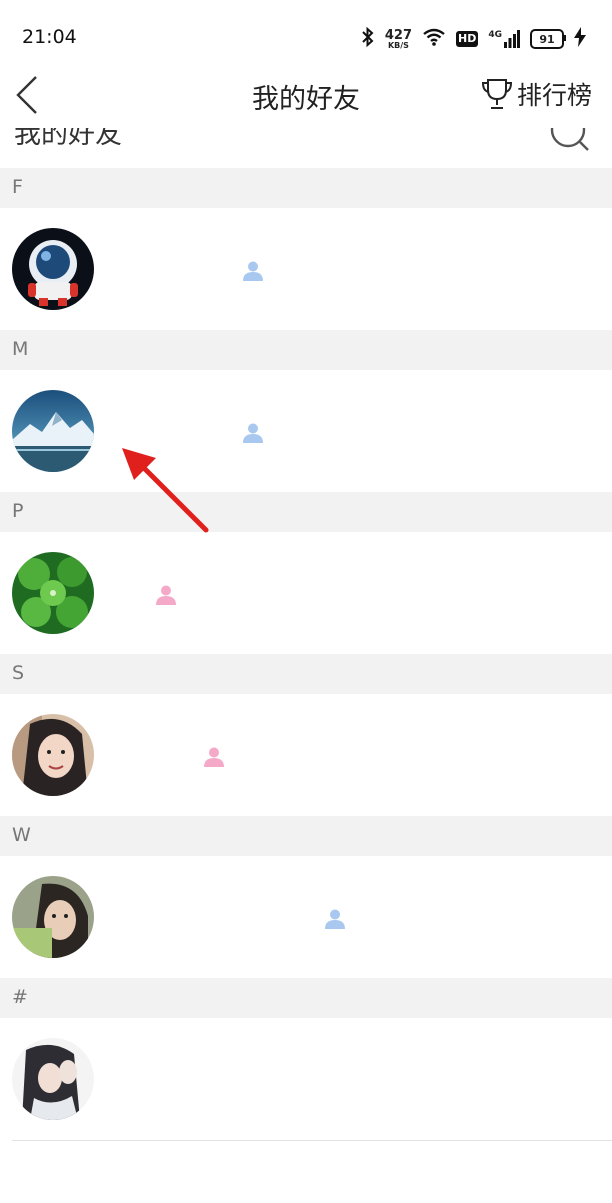  What do you see at coordinates (306, 350) in the screenshot?
I see `section-header-m: M` at bounding box center [306, 350].